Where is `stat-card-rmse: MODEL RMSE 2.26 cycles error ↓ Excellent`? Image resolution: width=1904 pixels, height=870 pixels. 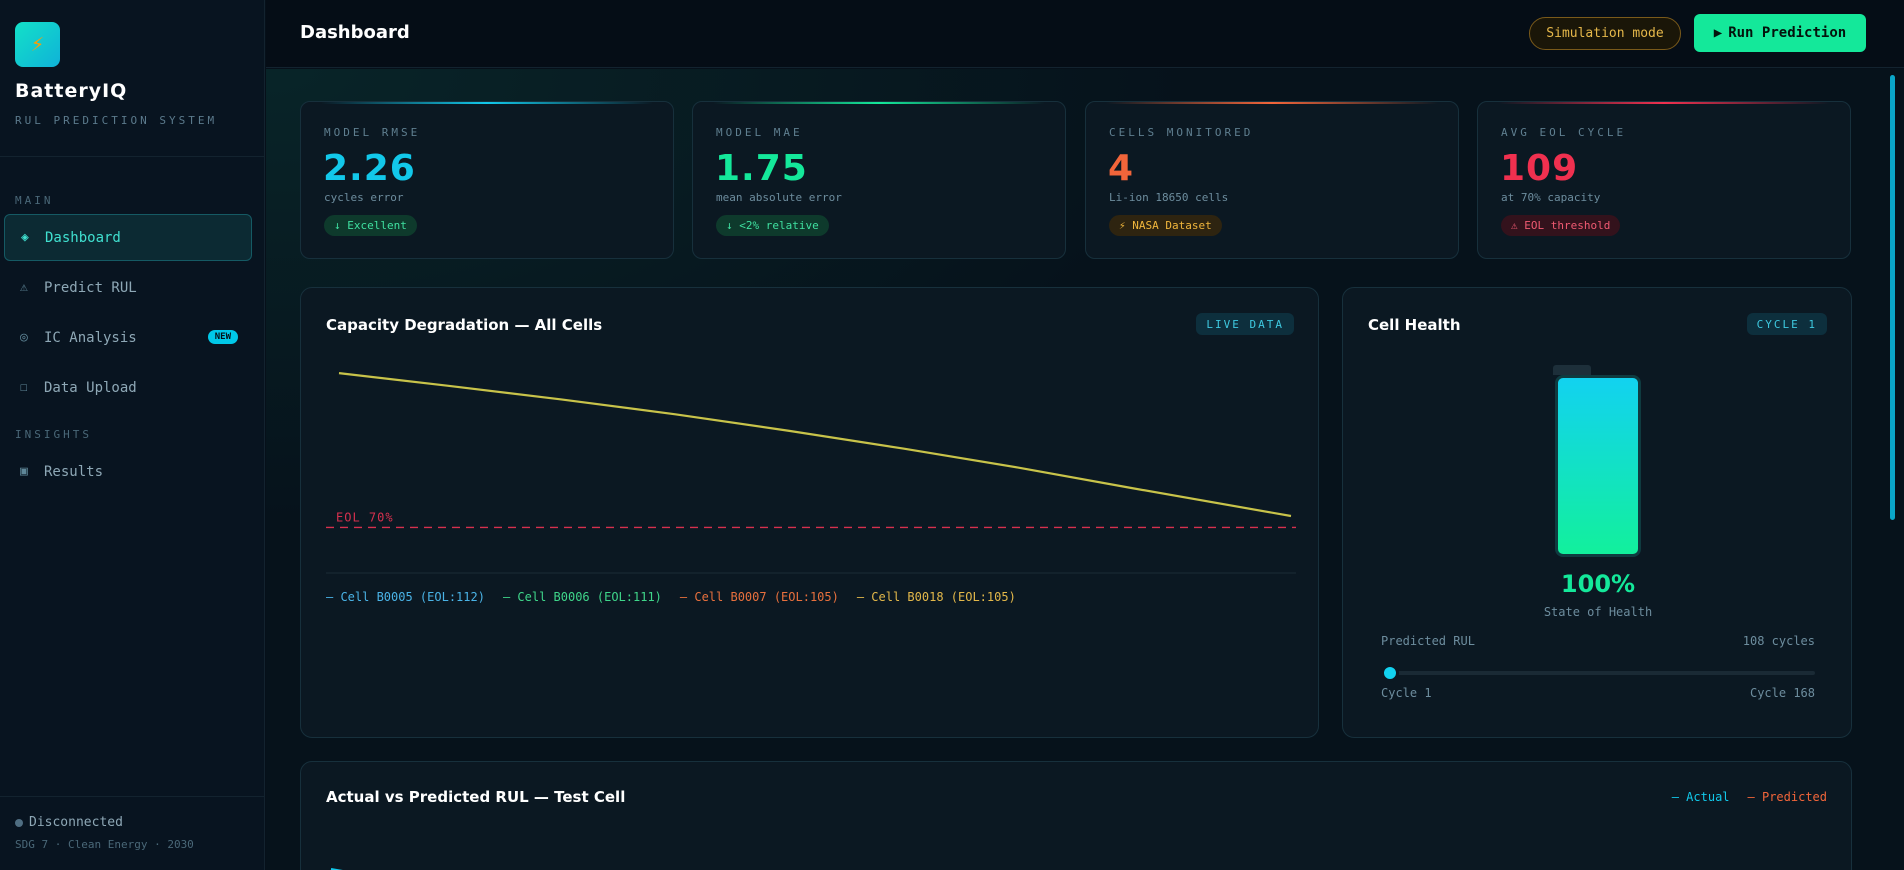
stat-card-rmse: MODEL RMSE 2.26 cycles error ↓ Excellent is located at coordinates (487, 180).